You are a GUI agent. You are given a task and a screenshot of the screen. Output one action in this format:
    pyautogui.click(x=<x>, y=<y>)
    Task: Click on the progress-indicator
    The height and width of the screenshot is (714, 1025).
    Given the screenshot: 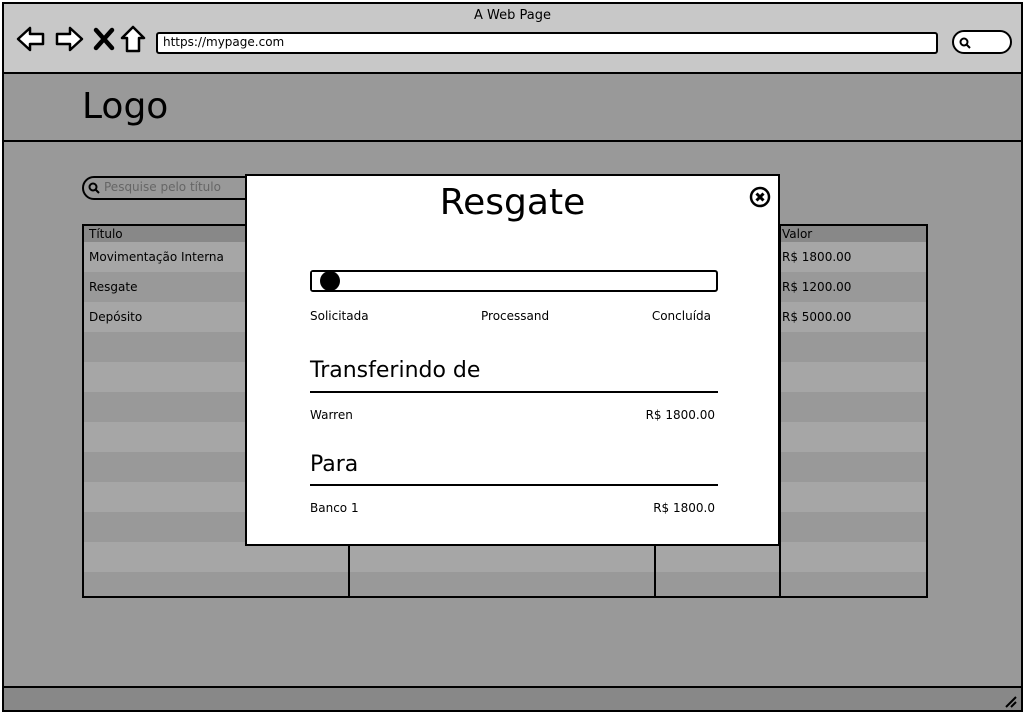 What is the action you would take?
    pyautogui.click(x=329, y=281)
    